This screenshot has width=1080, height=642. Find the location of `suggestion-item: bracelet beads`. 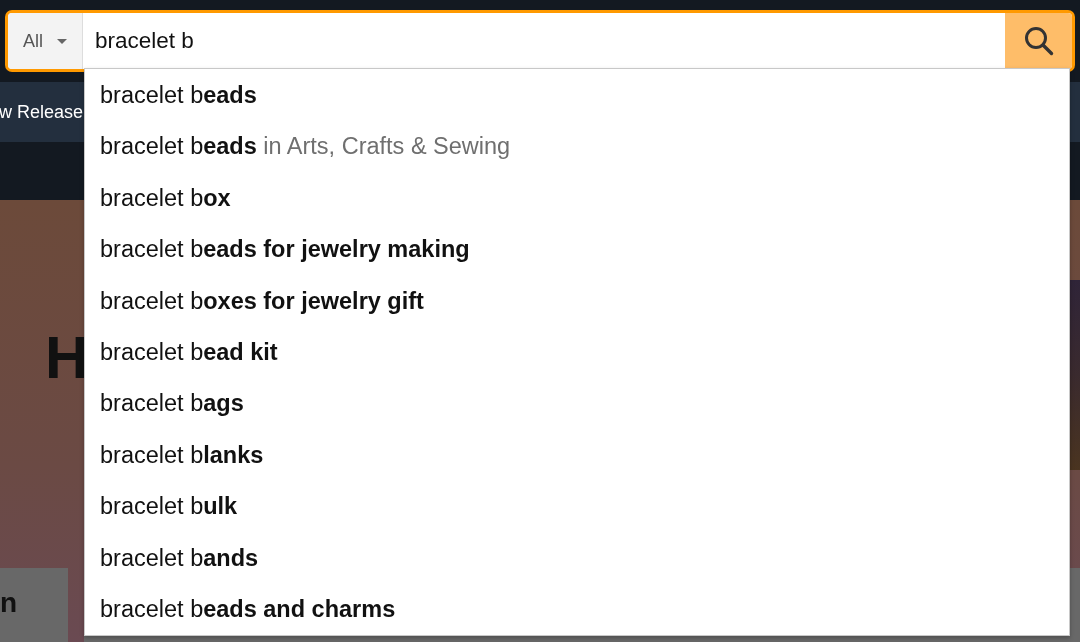

suggestion-item: bracelet beads is located at coordinates (577, 96).